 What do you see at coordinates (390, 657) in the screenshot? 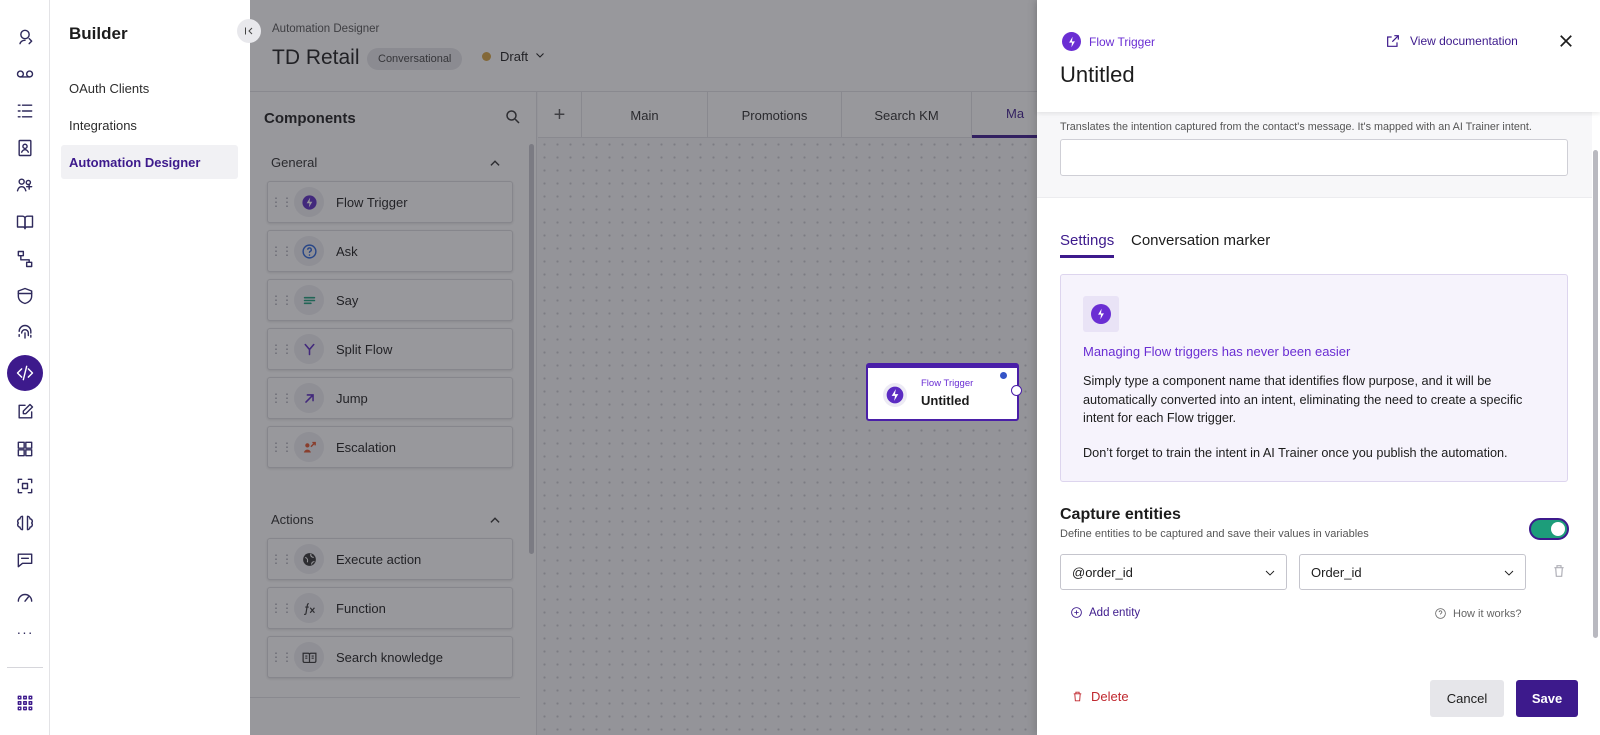
I see `component-search-knowledge: ⋮⋮ Search knowledge` at bounding box center [390, 657].